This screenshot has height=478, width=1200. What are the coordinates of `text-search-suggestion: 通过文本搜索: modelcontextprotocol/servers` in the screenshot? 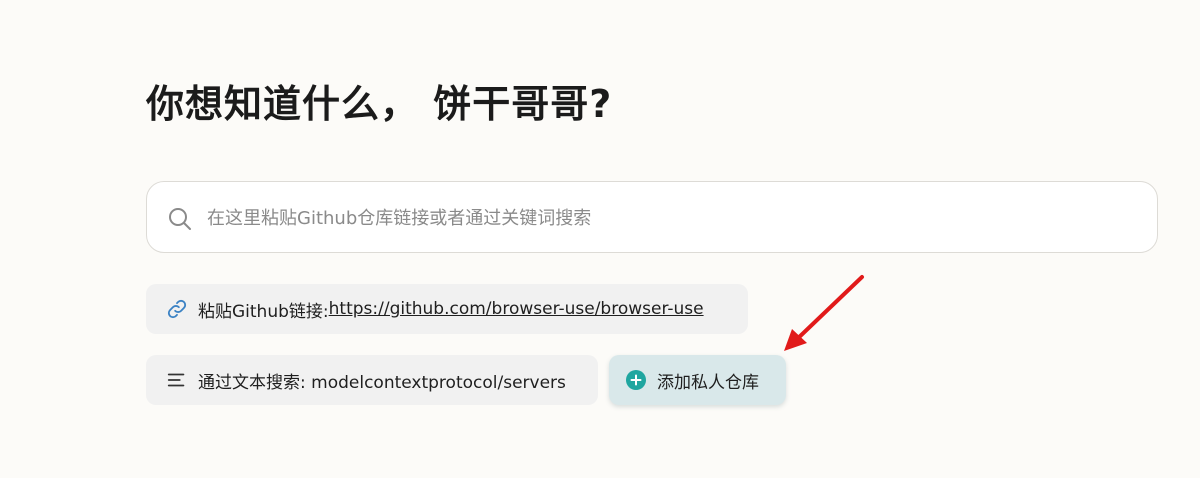 It's located at (372, 380).